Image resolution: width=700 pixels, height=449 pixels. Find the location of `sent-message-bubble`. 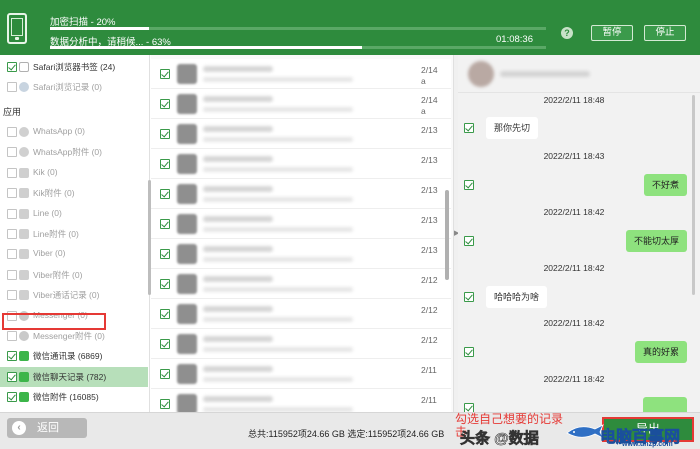

sent-message-bubble is located at coordinates (665, 404).